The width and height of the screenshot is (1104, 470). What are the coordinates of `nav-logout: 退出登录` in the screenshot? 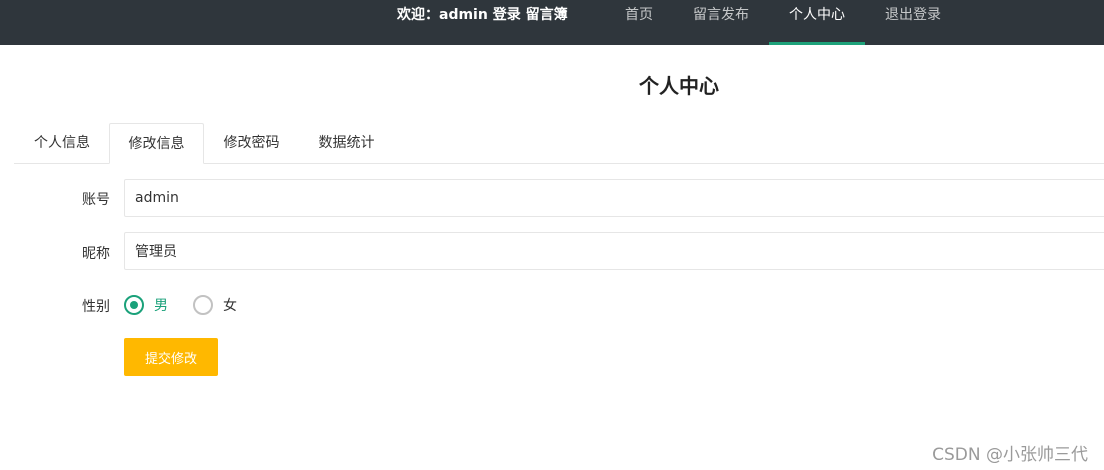 It's located at (913, 22).